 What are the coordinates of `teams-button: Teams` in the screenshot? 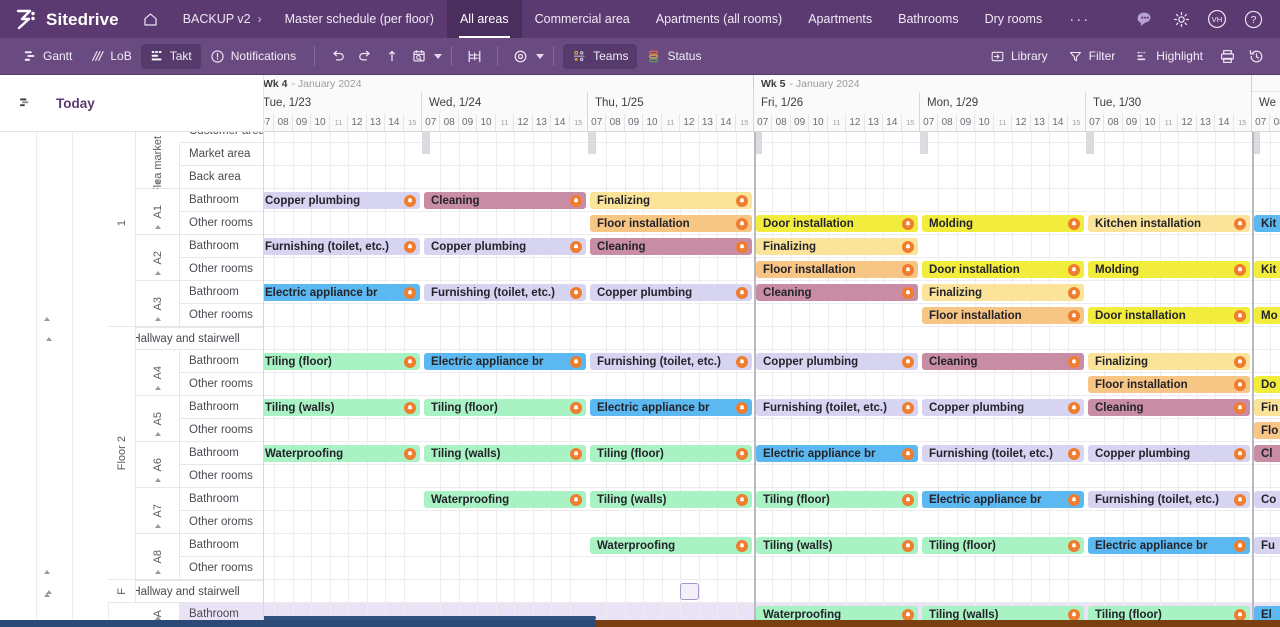 It's located at (600, 56).